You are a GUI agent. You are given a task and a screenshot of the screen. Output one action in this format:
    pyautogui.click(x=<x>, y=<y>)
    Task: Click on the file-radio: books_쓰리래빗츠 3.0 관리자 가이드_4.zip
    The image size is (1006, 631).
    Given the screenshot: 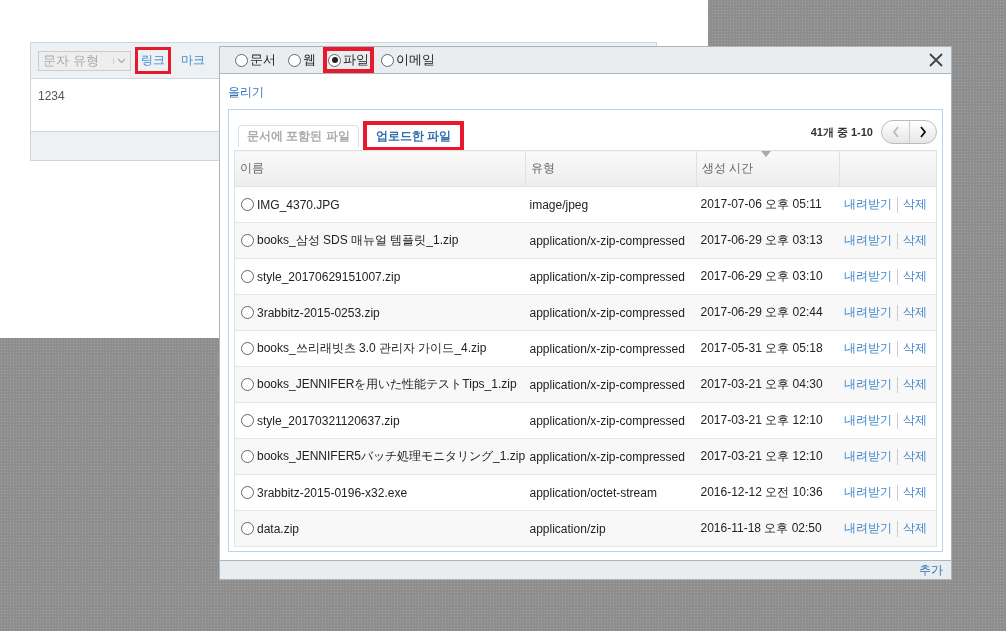 What is the action you would take?
    pyautogui.click(x=379, y=348)
    